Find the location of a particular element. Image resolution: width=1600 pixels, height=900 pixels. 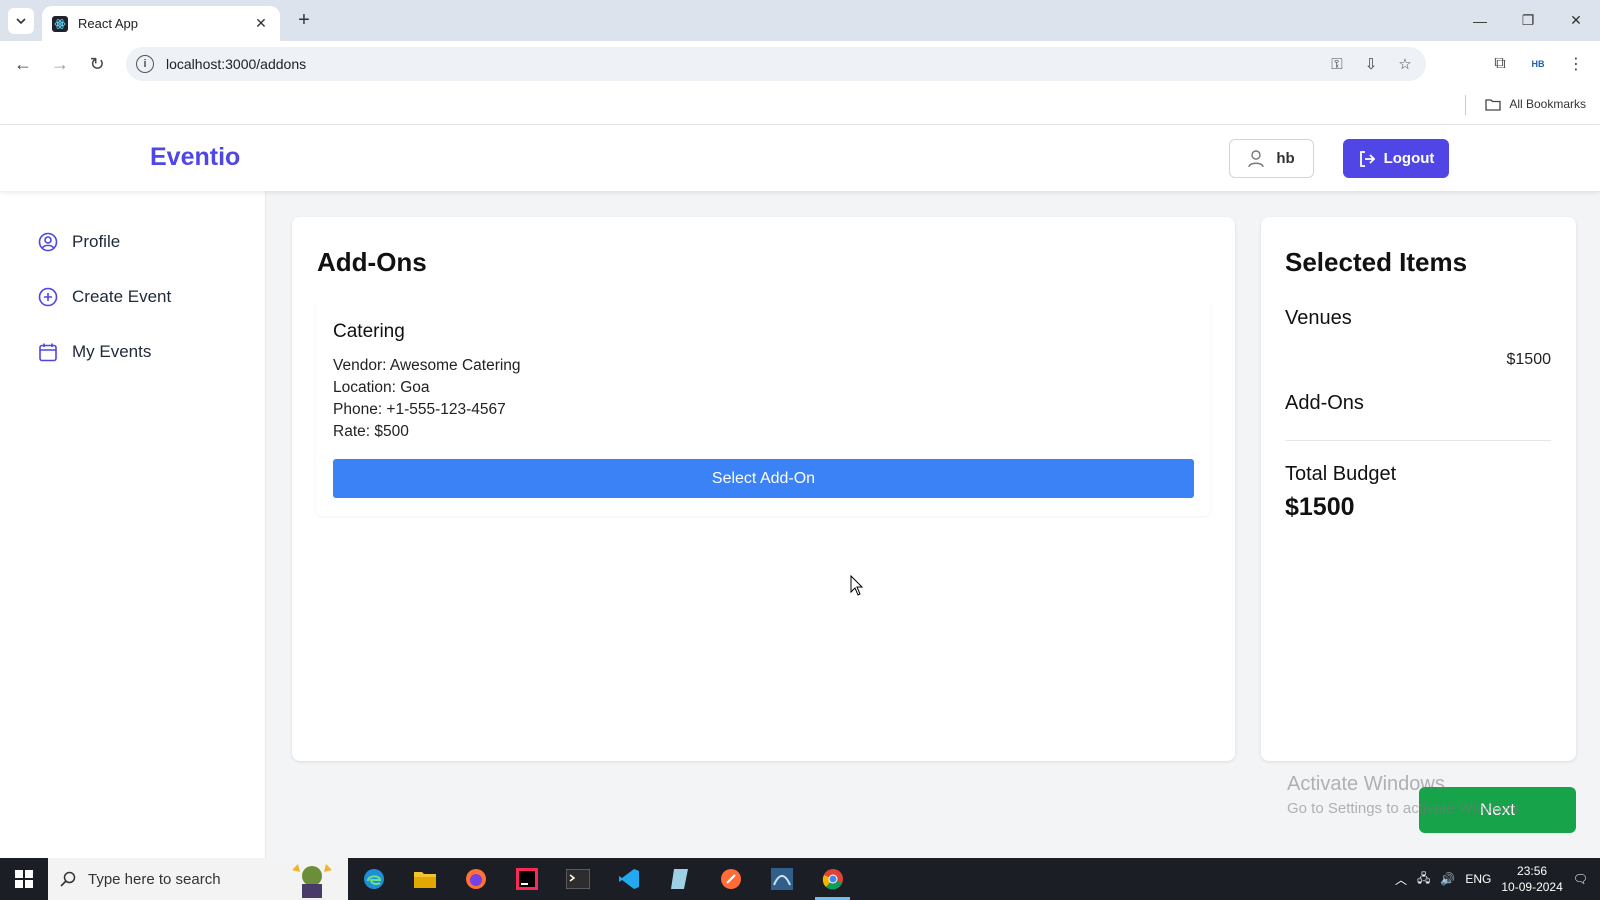

address-bar: i localhost:3000/addons ⚿ ⇩ ☆ is located at coordinates (776, 64).